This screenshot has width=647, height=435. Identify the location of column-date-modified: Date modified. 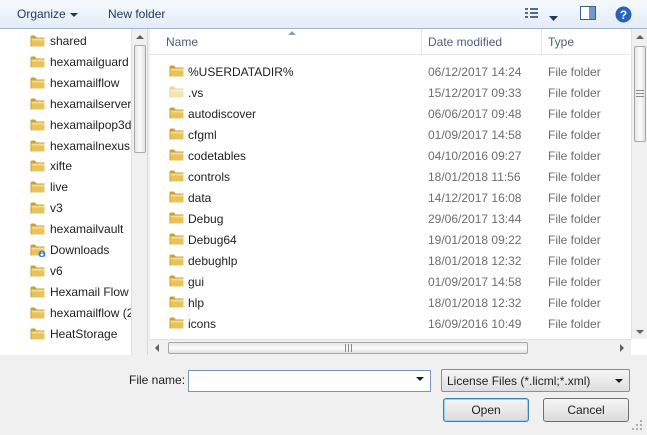
(482, 42).